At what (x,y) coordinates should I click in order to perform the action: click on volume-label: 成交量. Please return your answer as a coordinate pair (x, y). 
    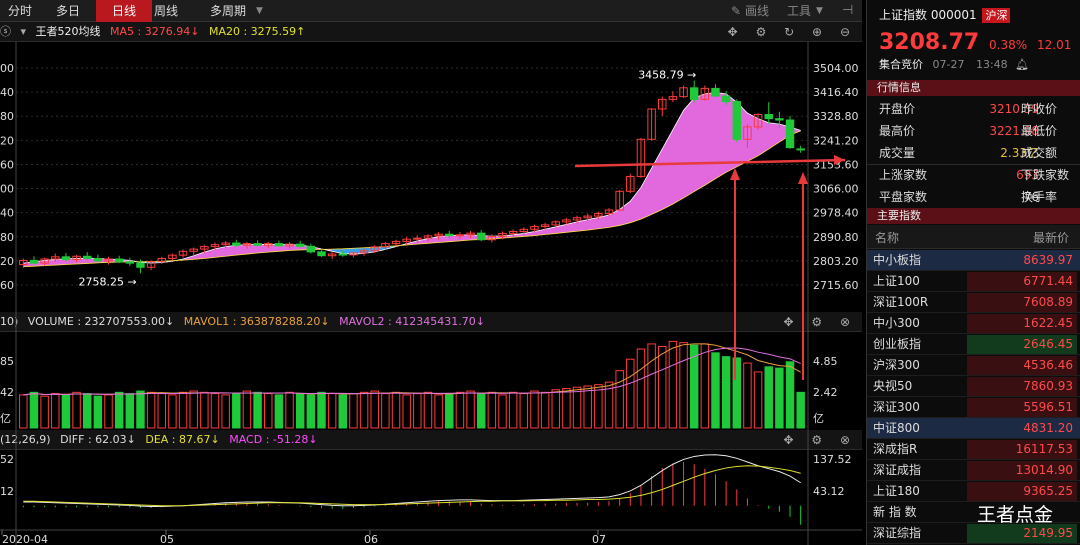
    Looking at the image, I should click on (897, 153).